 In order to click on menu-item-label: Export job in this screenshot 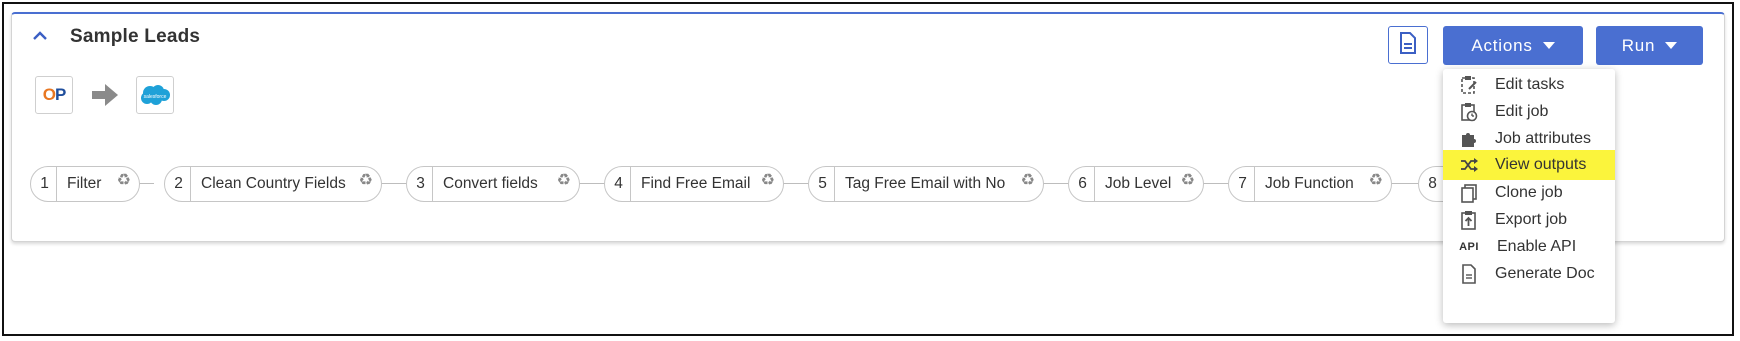, I will do `click(1531, 219)`.